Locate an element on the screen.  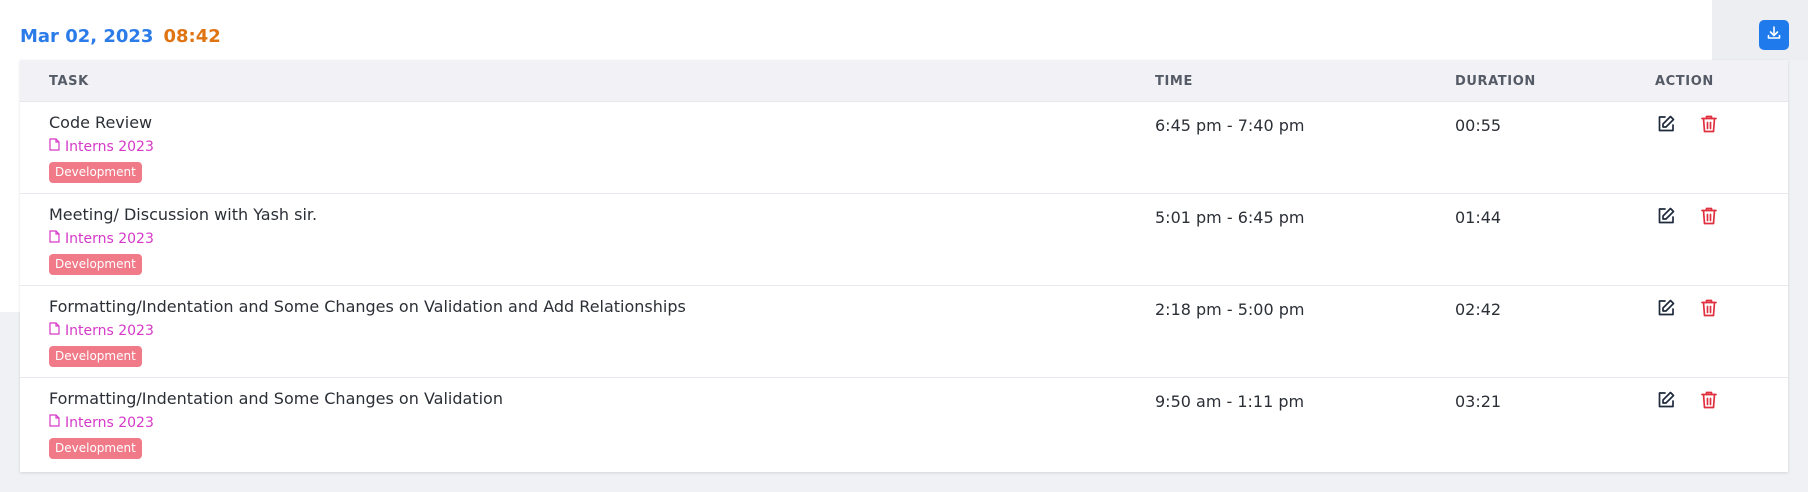
page-background is located at coordinates (10, 402).